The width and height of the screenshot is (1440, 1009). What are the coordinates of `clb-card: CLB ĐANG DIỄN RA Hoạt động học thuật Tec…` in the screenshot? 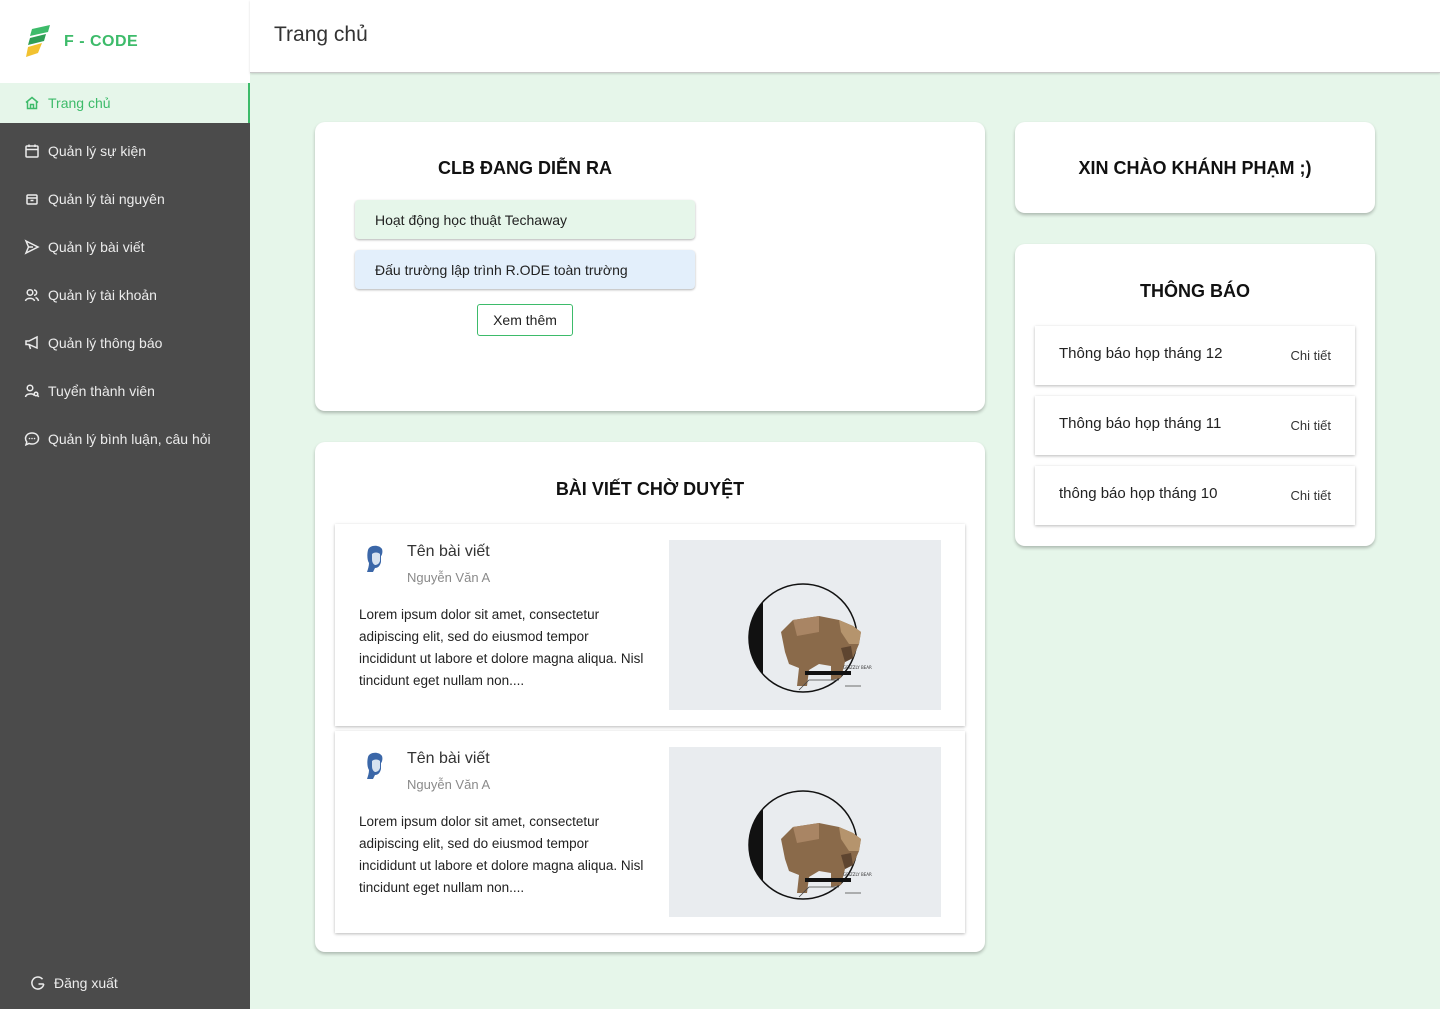 It's located at (650, 266).